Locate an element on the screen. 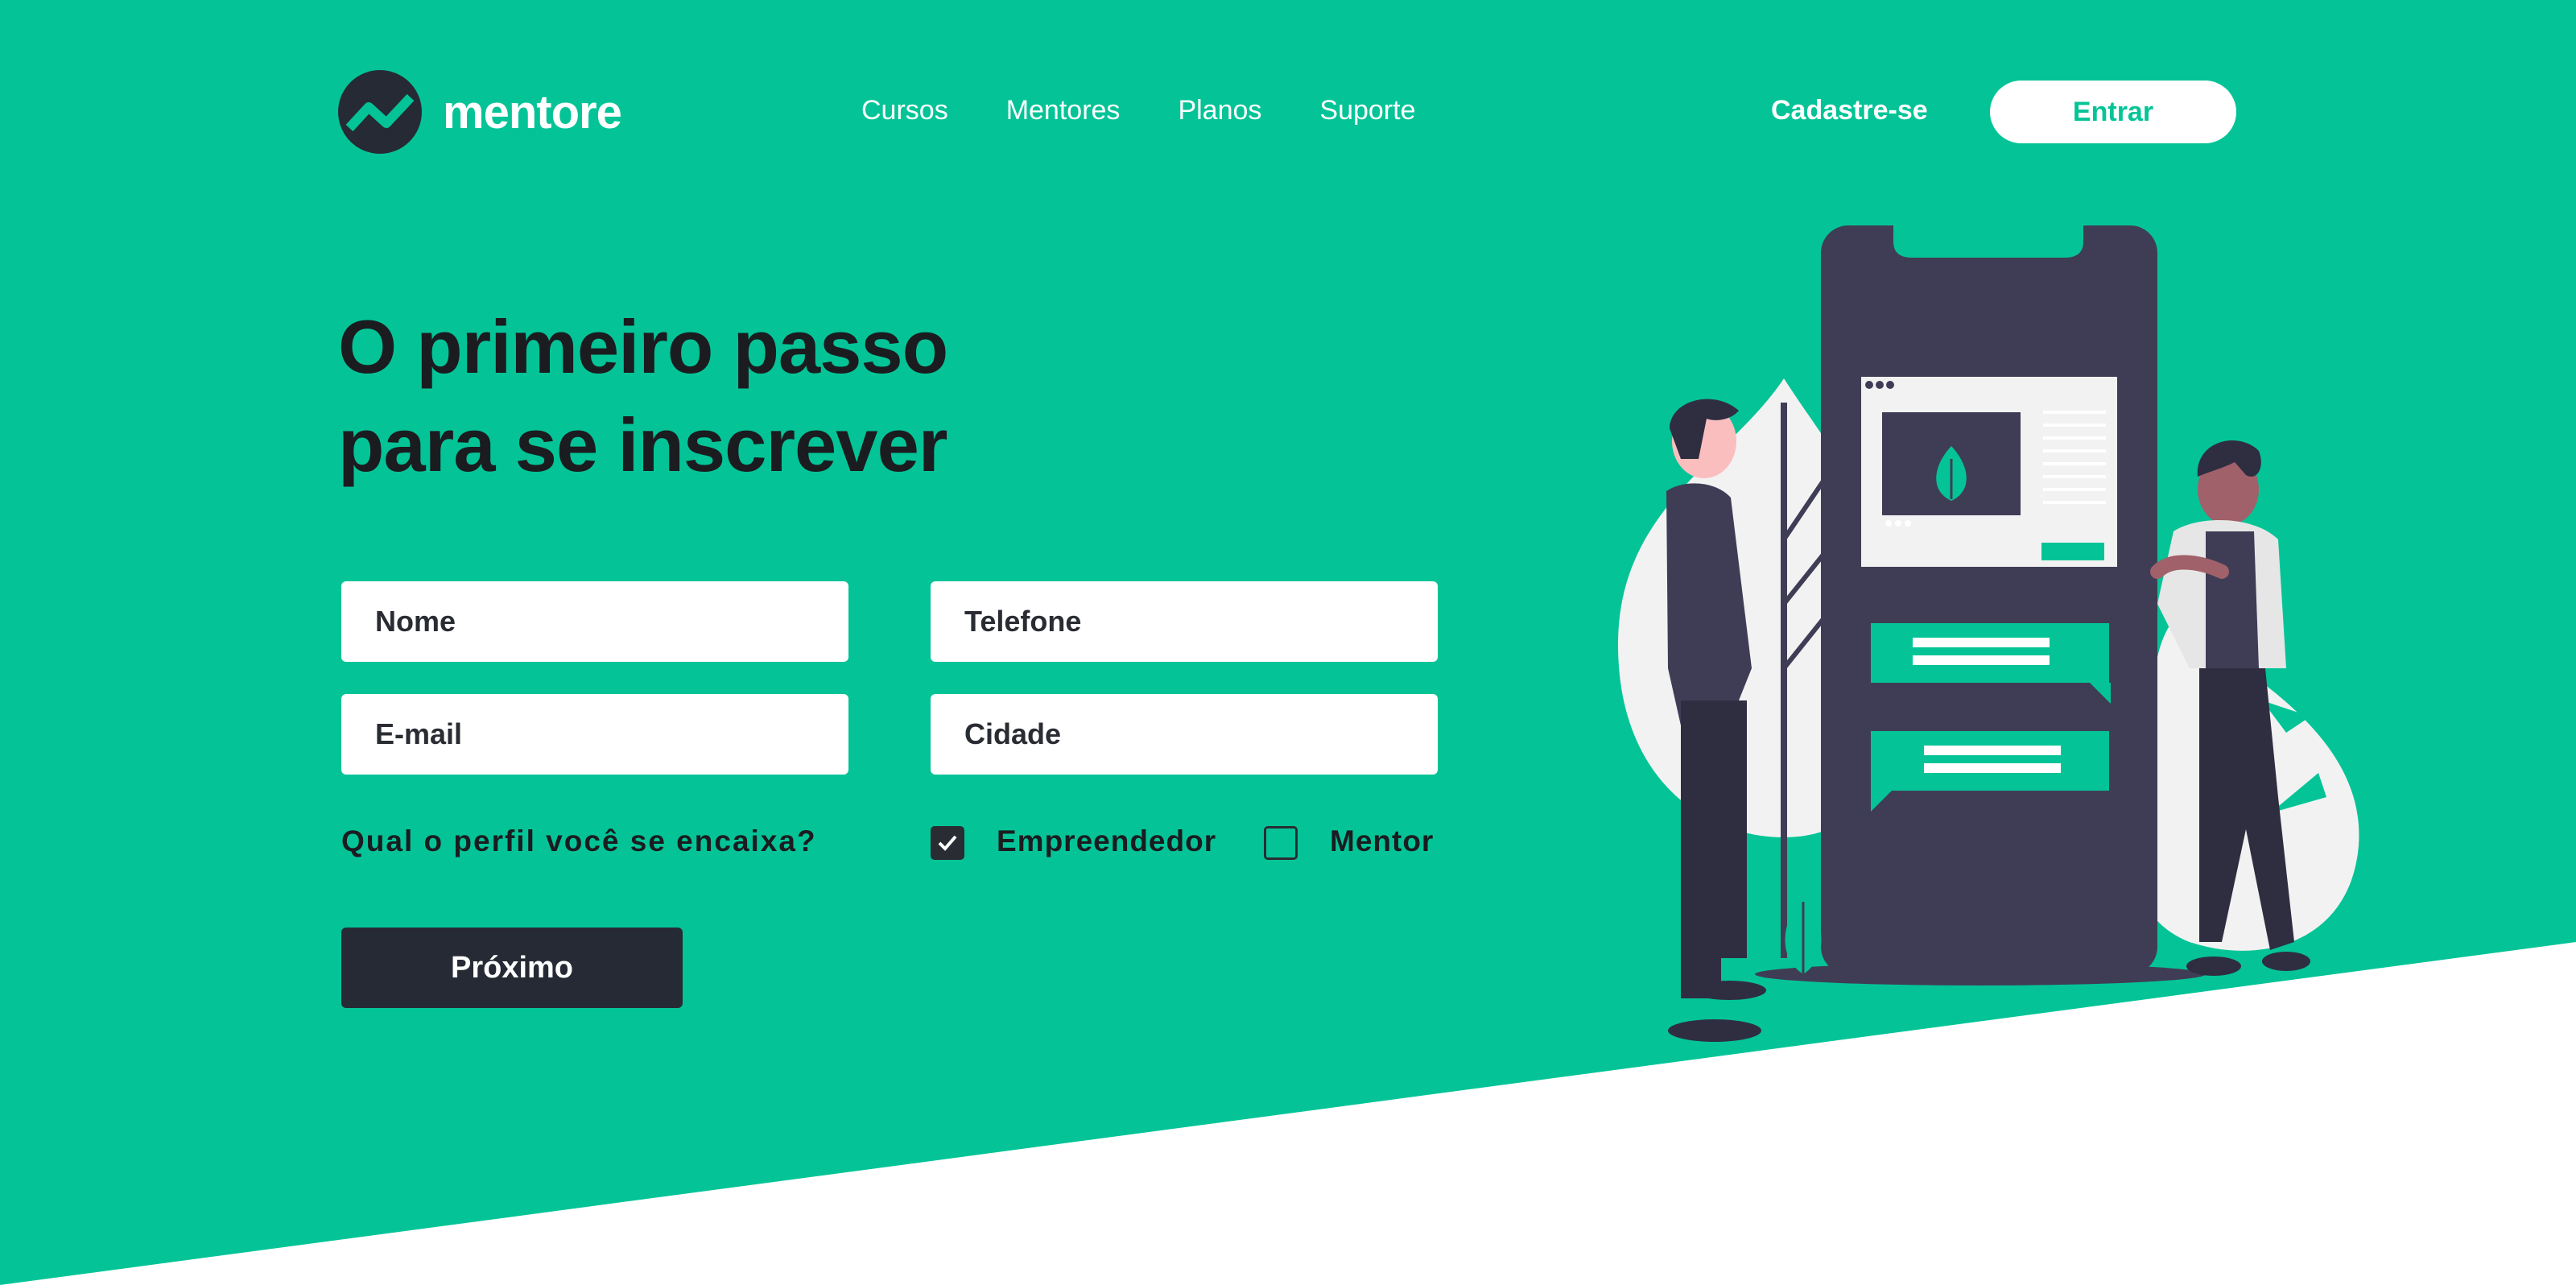 Image resolution: width=2576 pixels, height=1285 pixels. name-field is located at coordinates (594, 621).